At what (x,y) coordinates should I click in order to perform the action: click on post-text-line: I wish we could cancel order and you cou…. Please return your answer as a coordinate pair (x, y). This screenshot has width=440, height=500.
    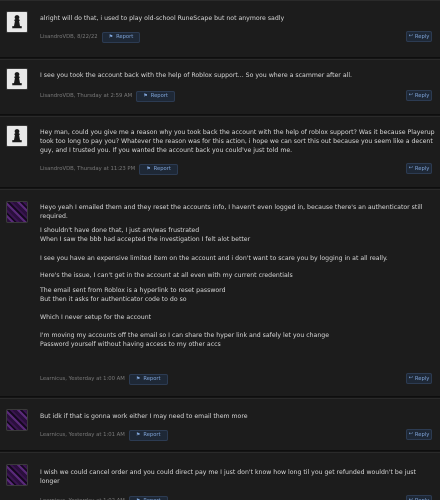
    Looking at the image, I should click on (228, 472).